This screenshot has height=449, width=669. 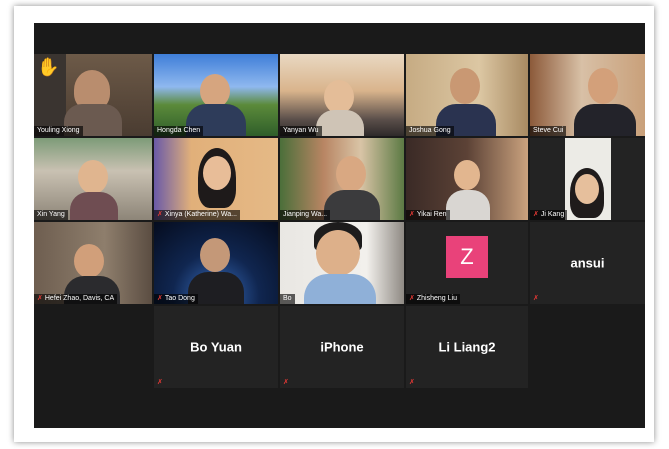 I want to click on participant-name-large: Bo Yuan, so click(x=216, y=347).